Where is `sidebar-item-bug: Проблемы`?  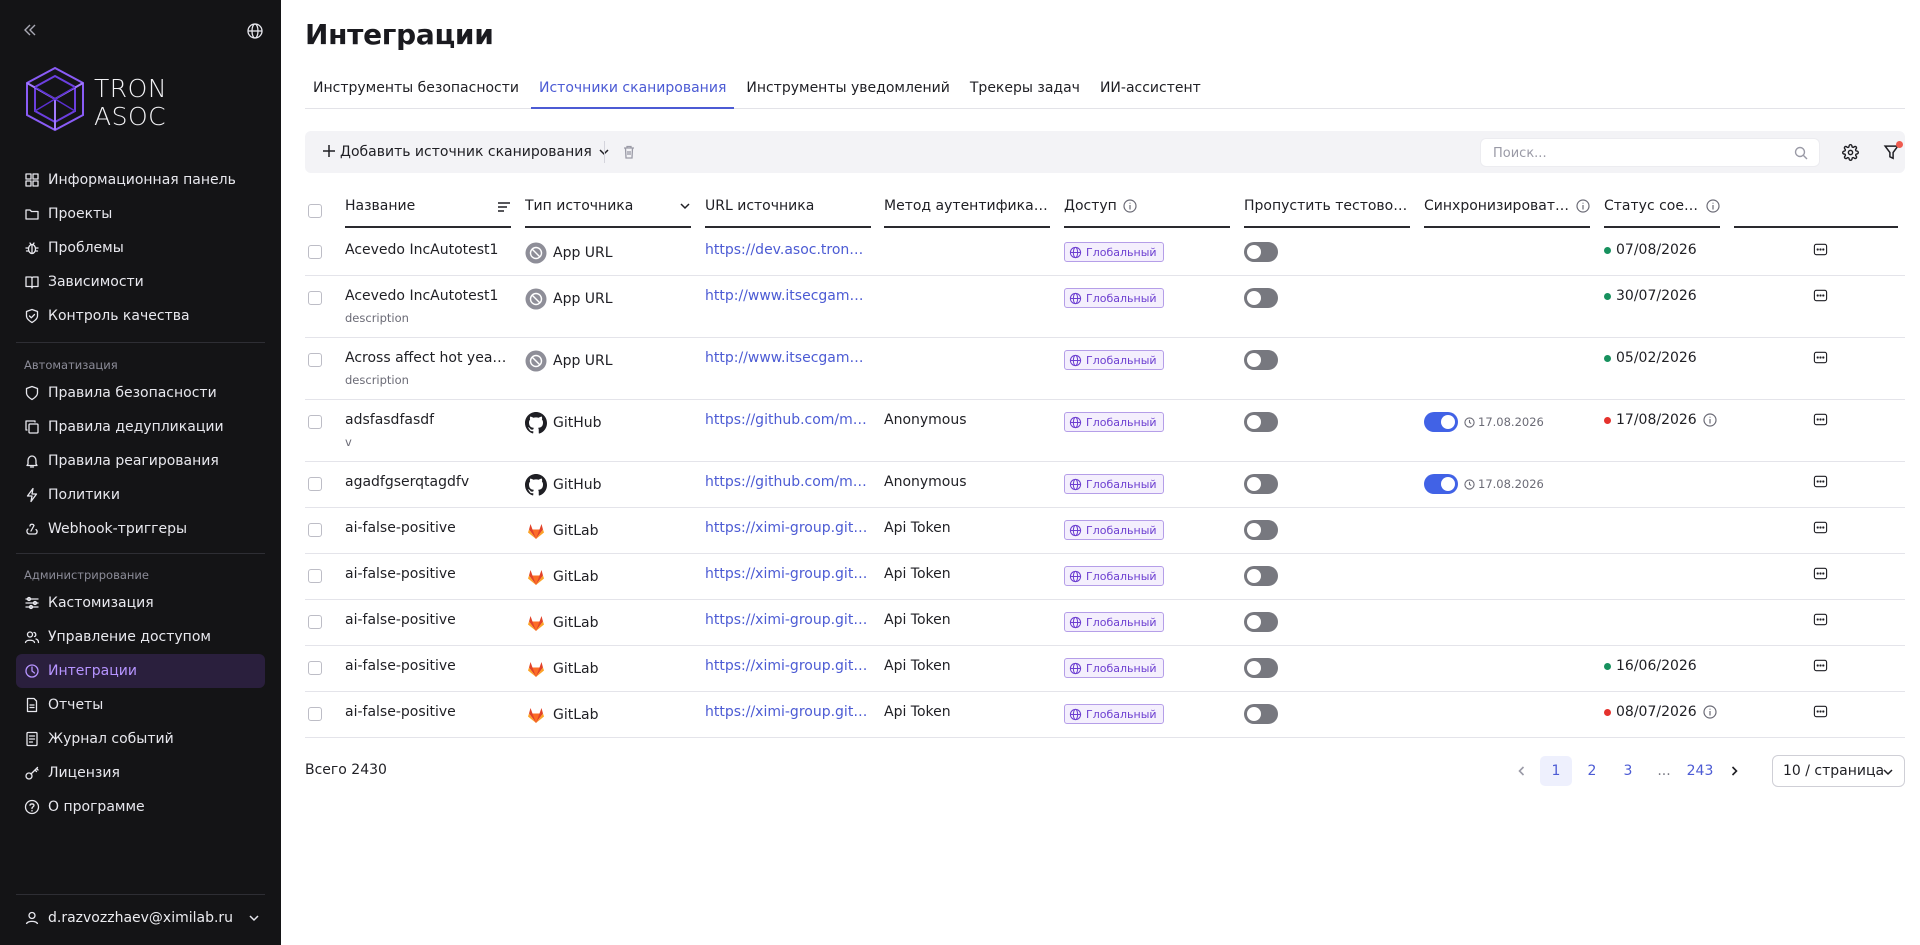
sidebar-item-bug: Проблемы is located at coordinates (140, 248).